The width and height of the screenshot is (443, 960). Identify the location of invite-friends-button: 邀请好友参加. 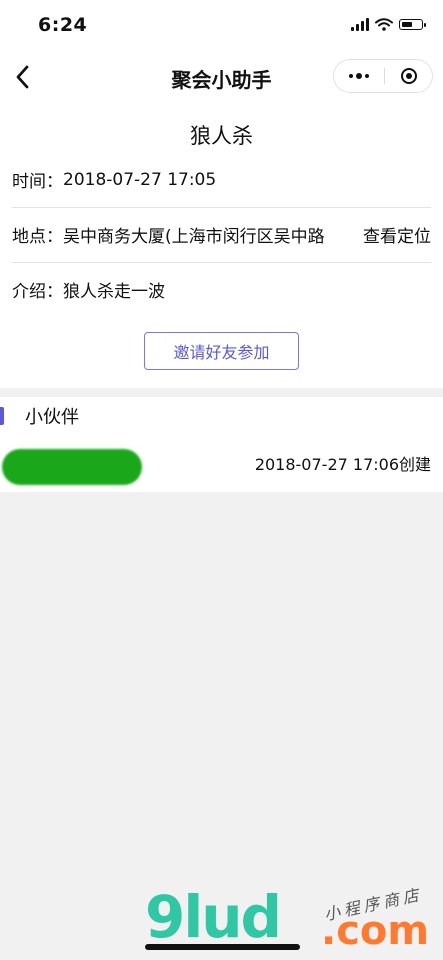
(221, 351).